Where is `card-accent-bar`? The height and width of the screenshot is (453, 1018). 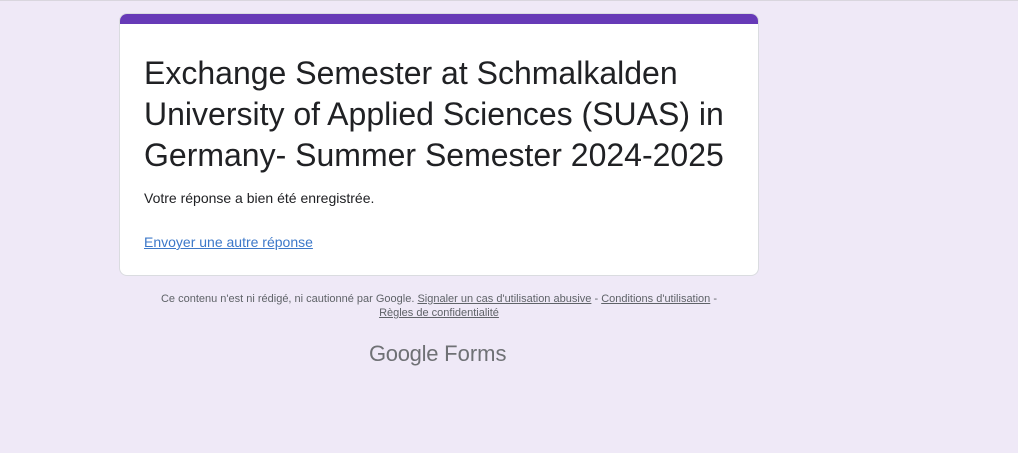
card-accent-bar is located at coordinates (439, 19).